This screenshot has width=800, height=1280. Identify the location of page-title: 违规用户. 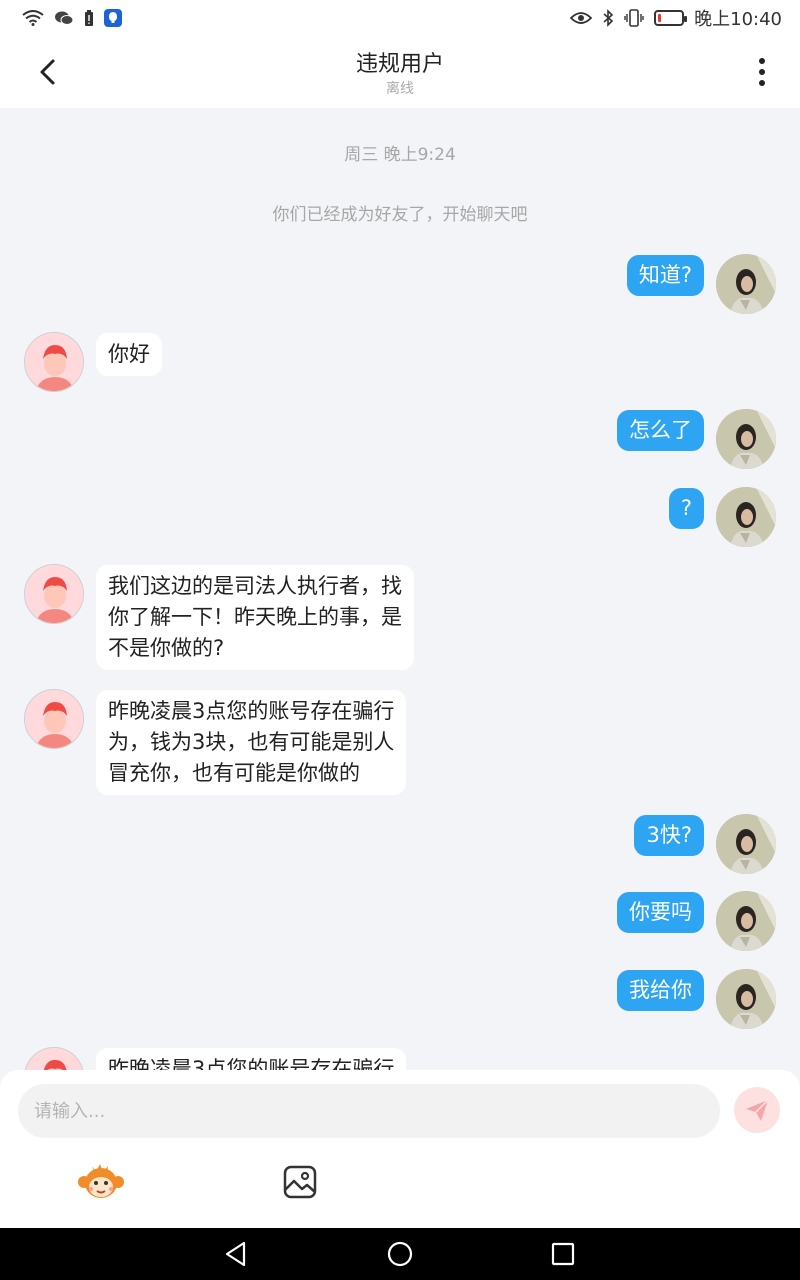
(399, 64).